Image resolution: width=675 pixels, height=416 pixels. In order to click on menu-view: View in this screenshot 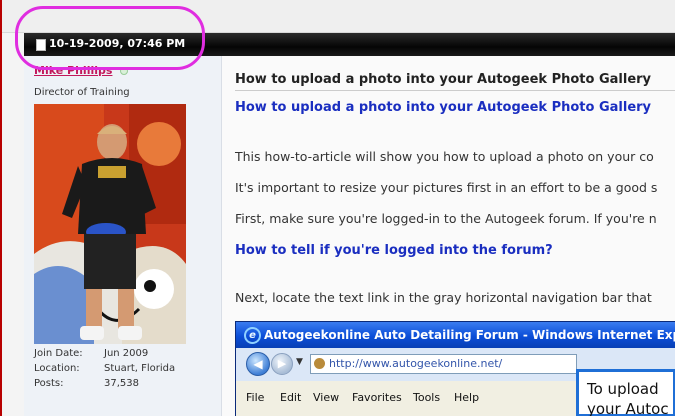, I will do `click(326, 397)`.